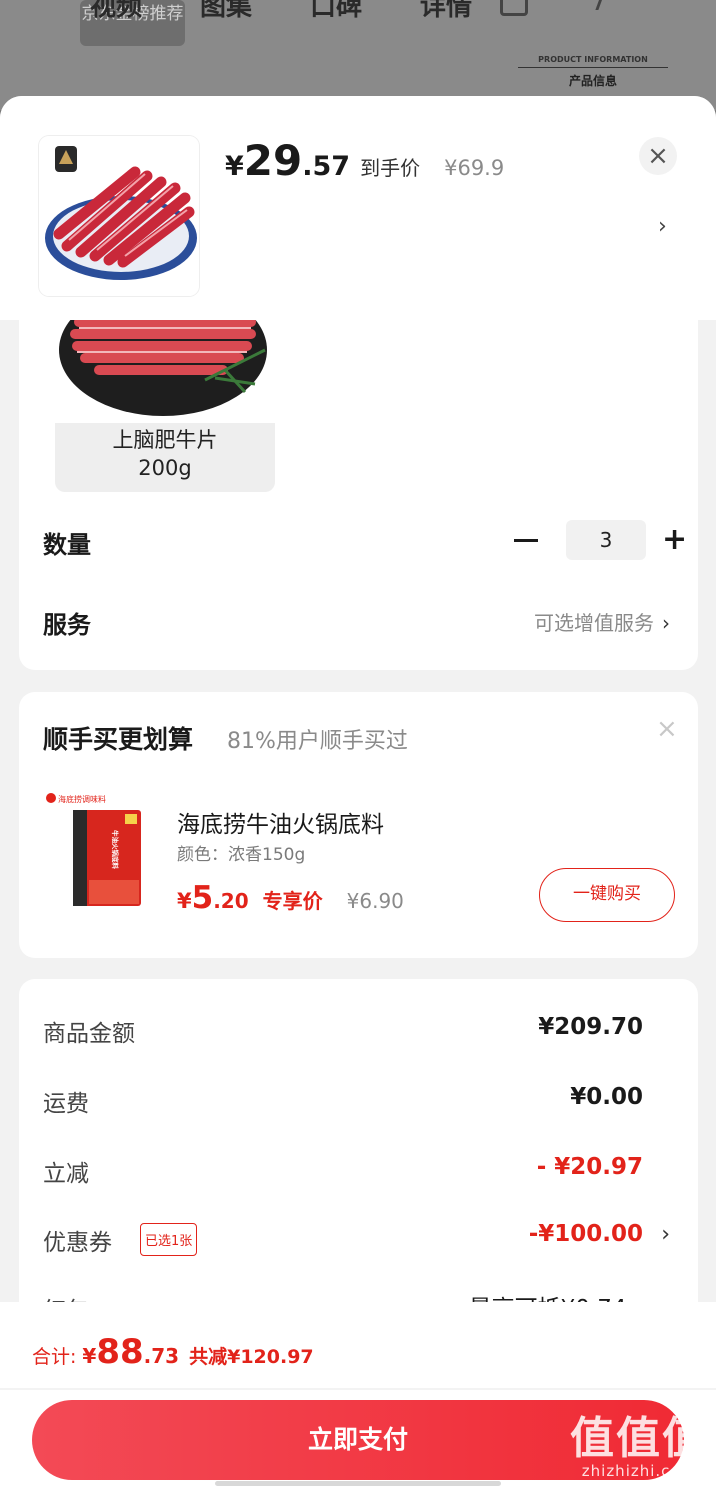 This screenshot has height=1488, width=716. I want to click on addon-product-spec: 颜色：浓香150g, so click(241, 855).